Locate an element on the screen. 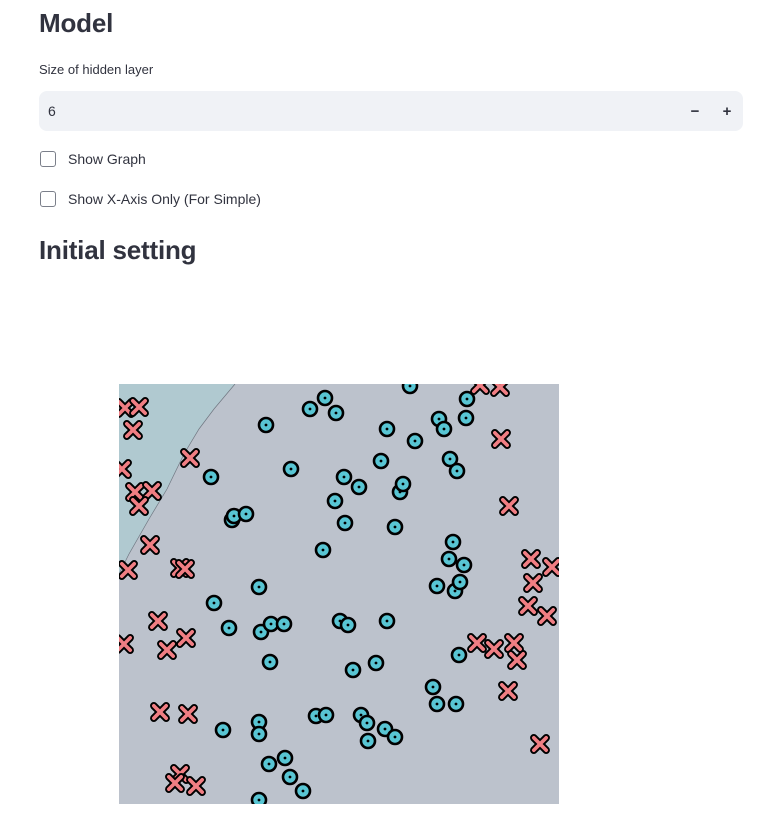  increment-button: + is located at coordinates (727, 111).